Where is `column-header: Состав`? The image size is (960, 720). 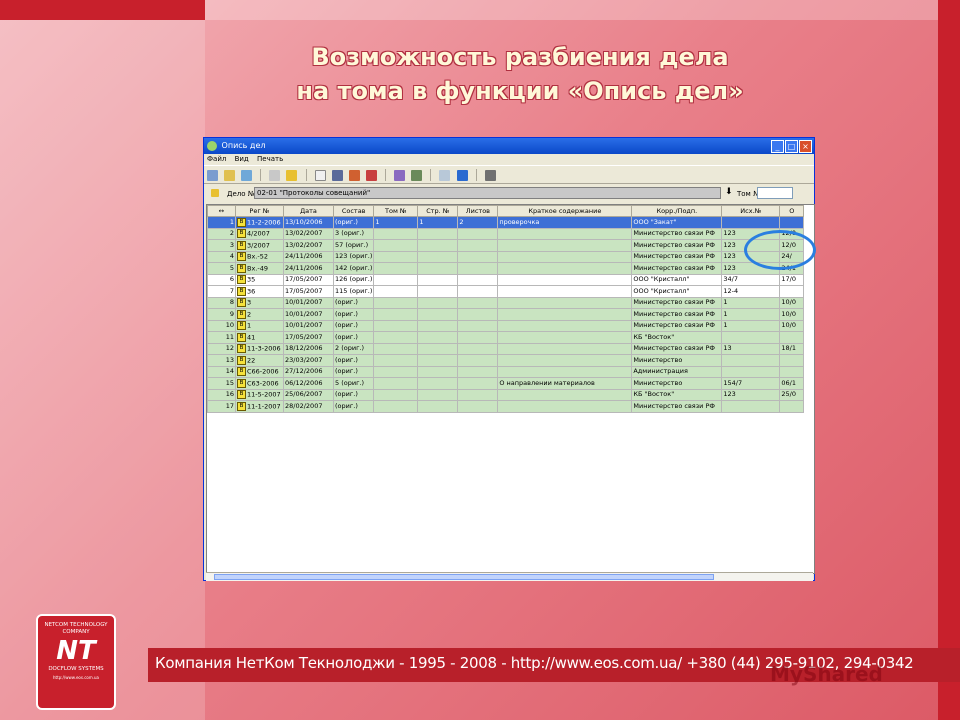
column-header: Состав is located at coordinates (353, 211).